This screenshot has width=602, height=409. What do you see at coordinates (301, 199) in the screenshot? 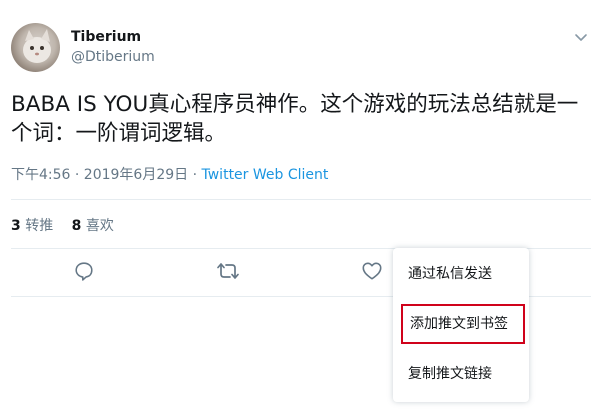
I see `divider` at bounding box center [301, 199].